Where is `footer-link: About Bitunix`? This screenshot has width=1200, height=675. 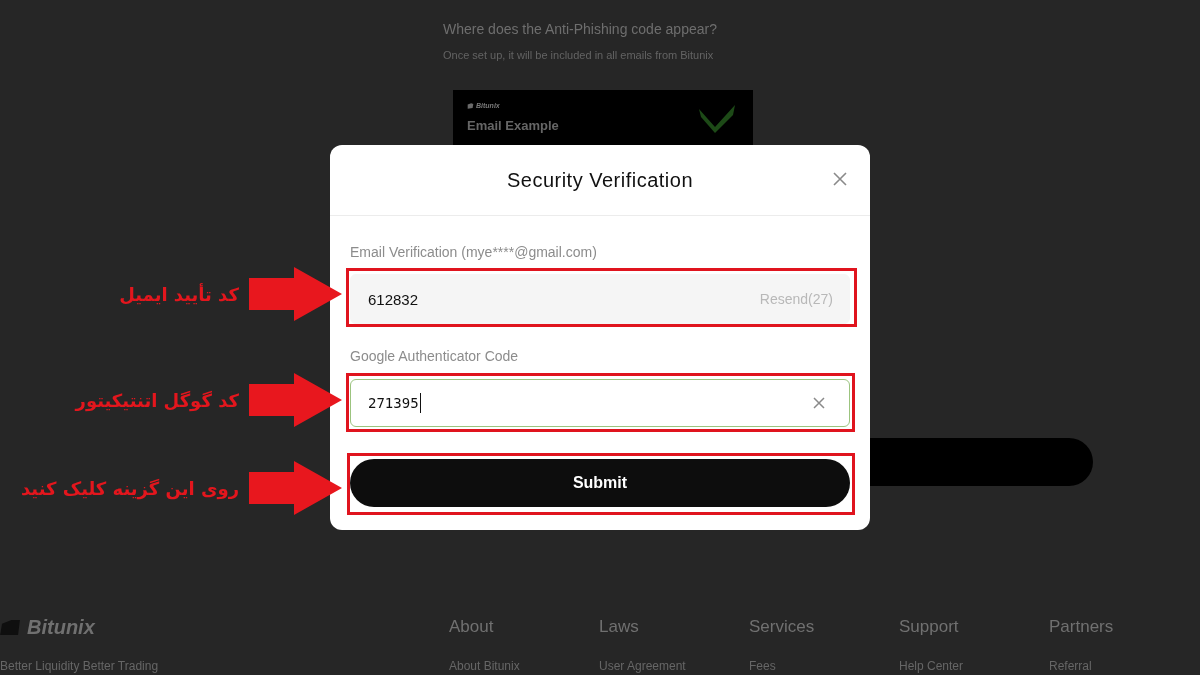 footer-link: About Bitunix is located at coordinates (484, 666).